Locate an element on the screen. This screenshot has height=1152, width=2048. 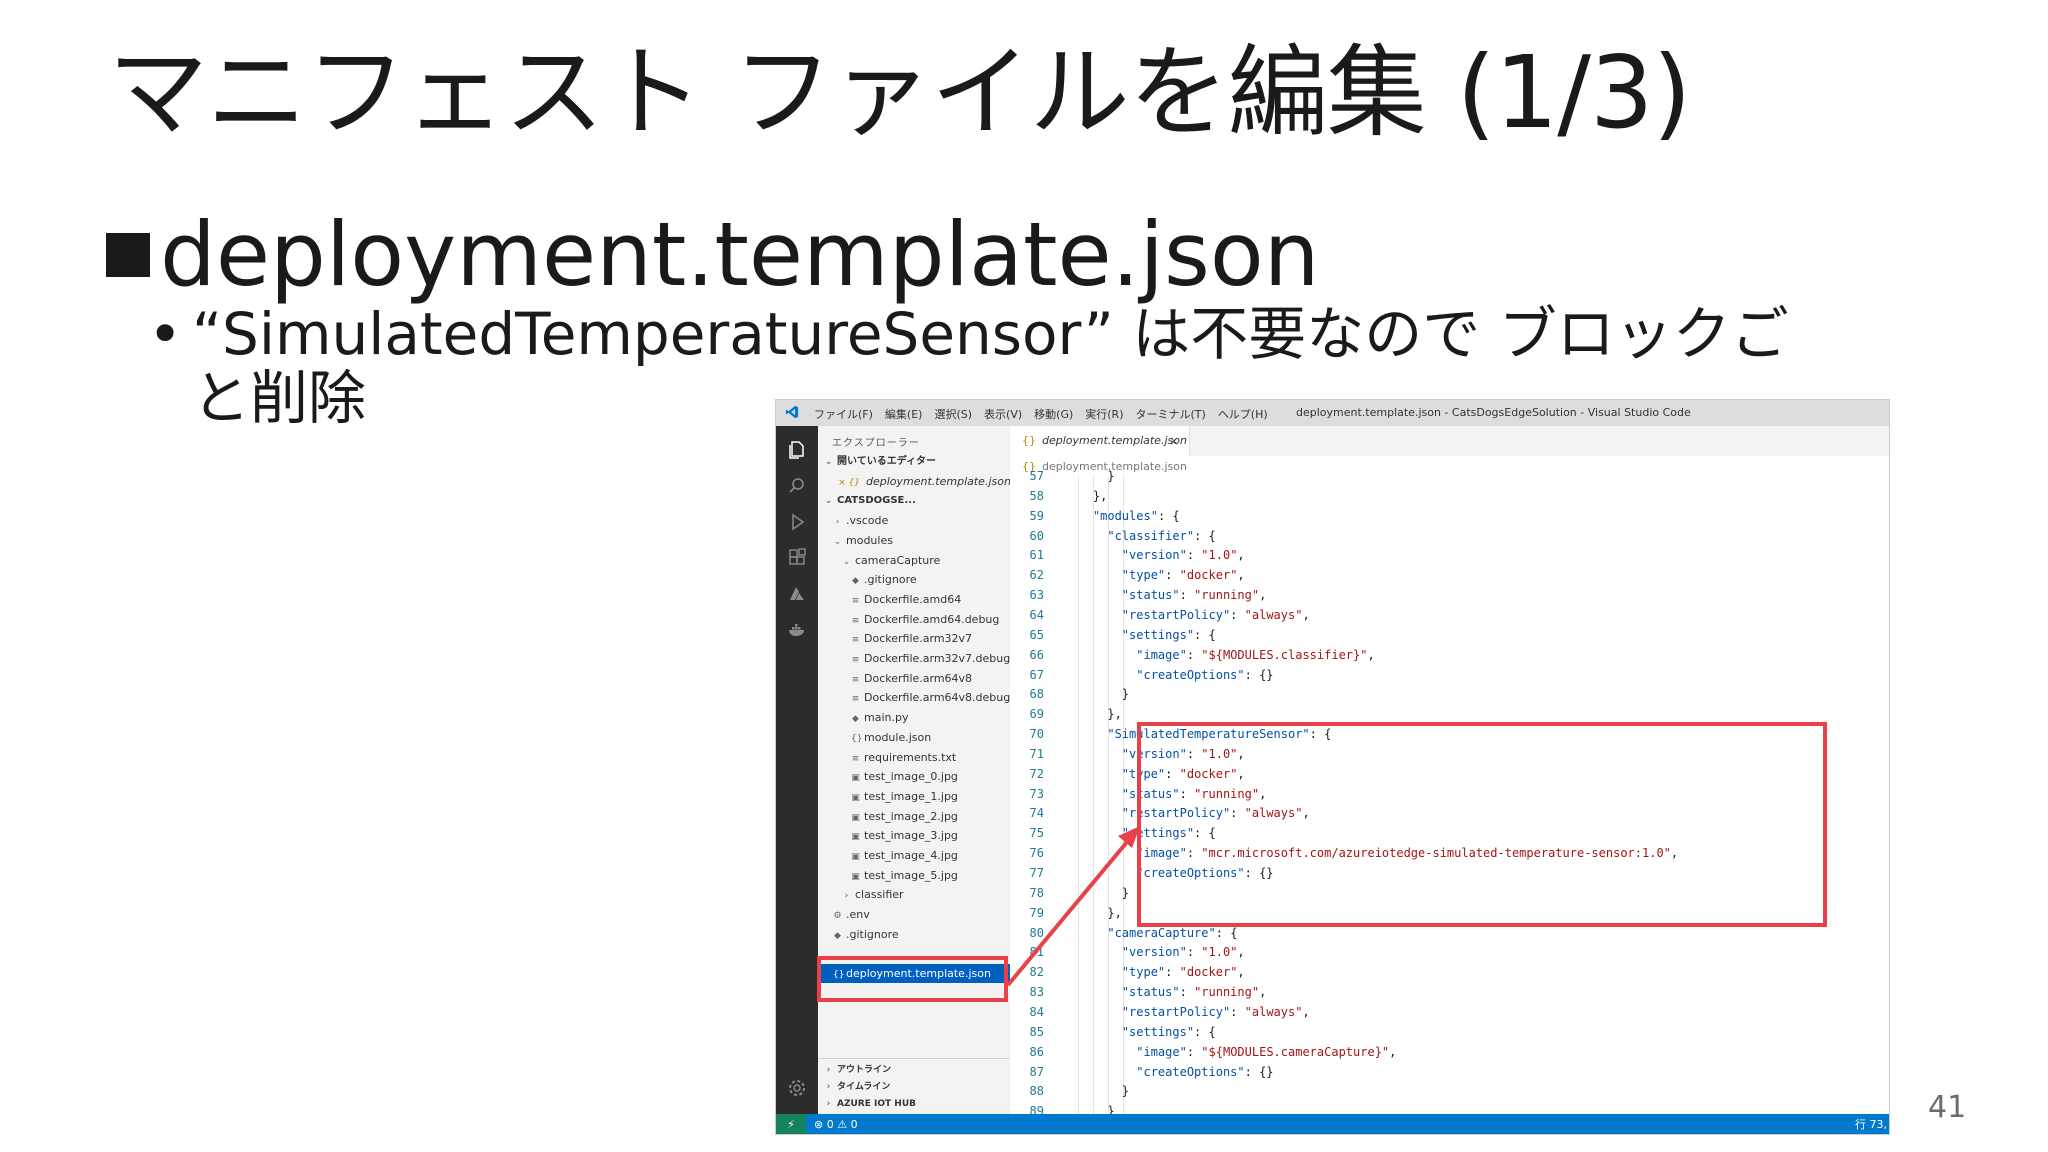
code-line: 63 "status": "running", is located at coordinates (1449, 595).